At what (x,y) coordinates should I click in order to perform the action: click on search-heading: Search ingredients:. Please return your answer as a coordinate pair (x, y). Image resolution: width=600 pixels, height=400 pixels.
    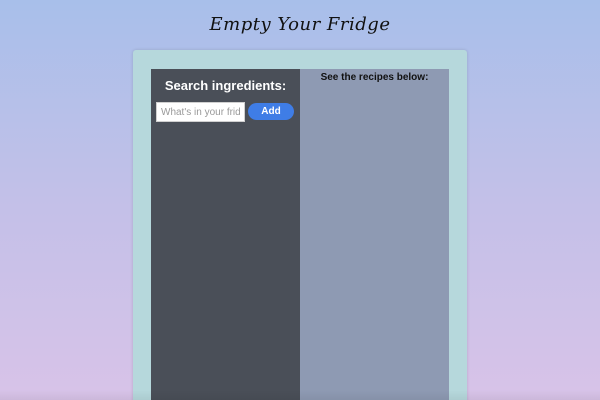
    Looking at the image, I should click on (225, 85).